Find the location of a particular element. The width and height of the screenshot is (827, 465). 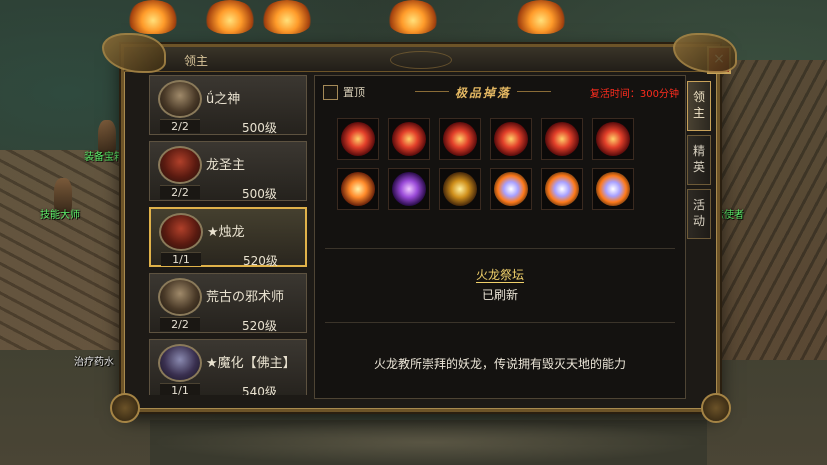

npc-equip-label: 装备宝箱 is located at coordinates (104, 155).